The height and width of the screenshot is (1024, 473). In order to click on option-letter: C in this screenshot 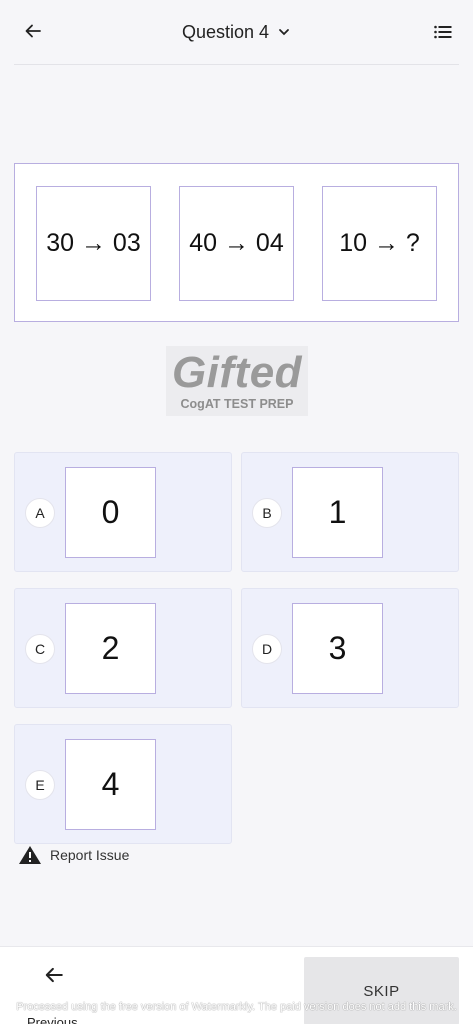, I will do `click(40, 649)`.